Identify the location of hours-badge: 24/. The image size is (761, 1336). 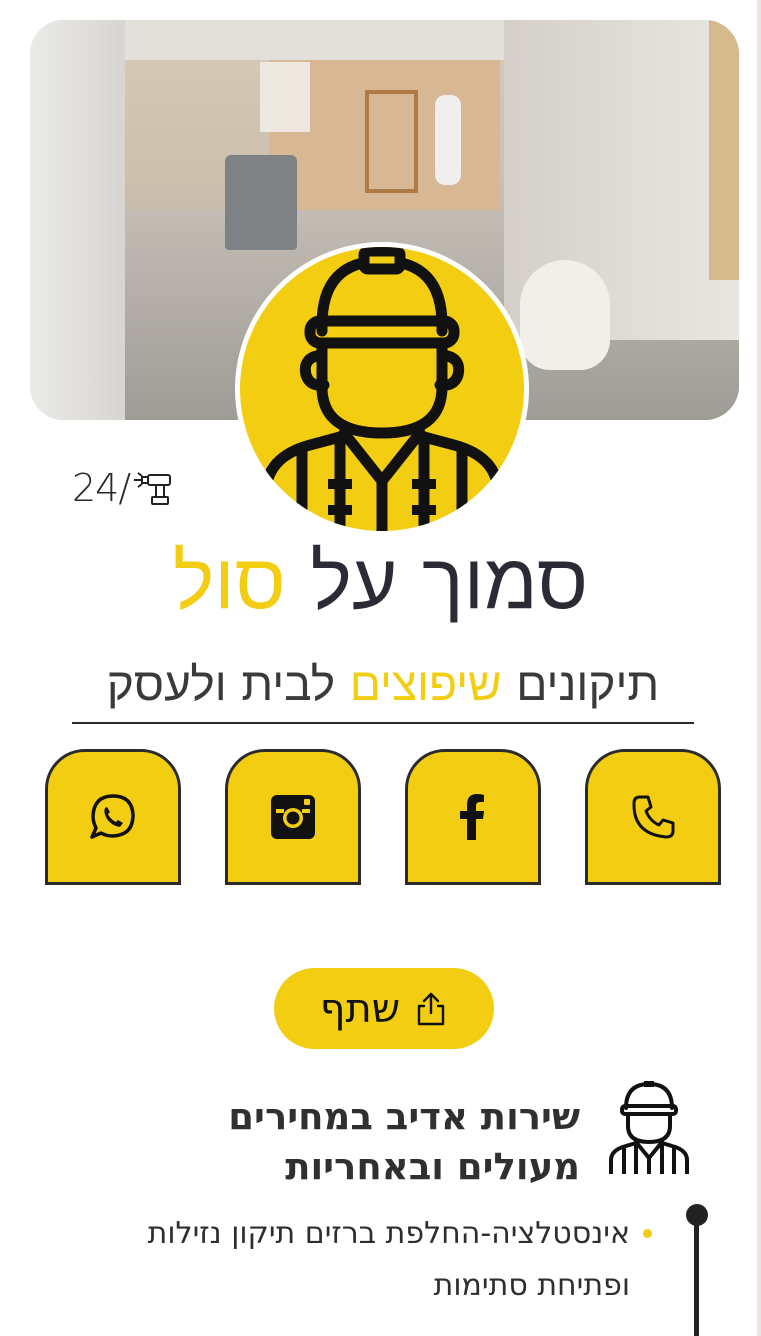
(123, 488).